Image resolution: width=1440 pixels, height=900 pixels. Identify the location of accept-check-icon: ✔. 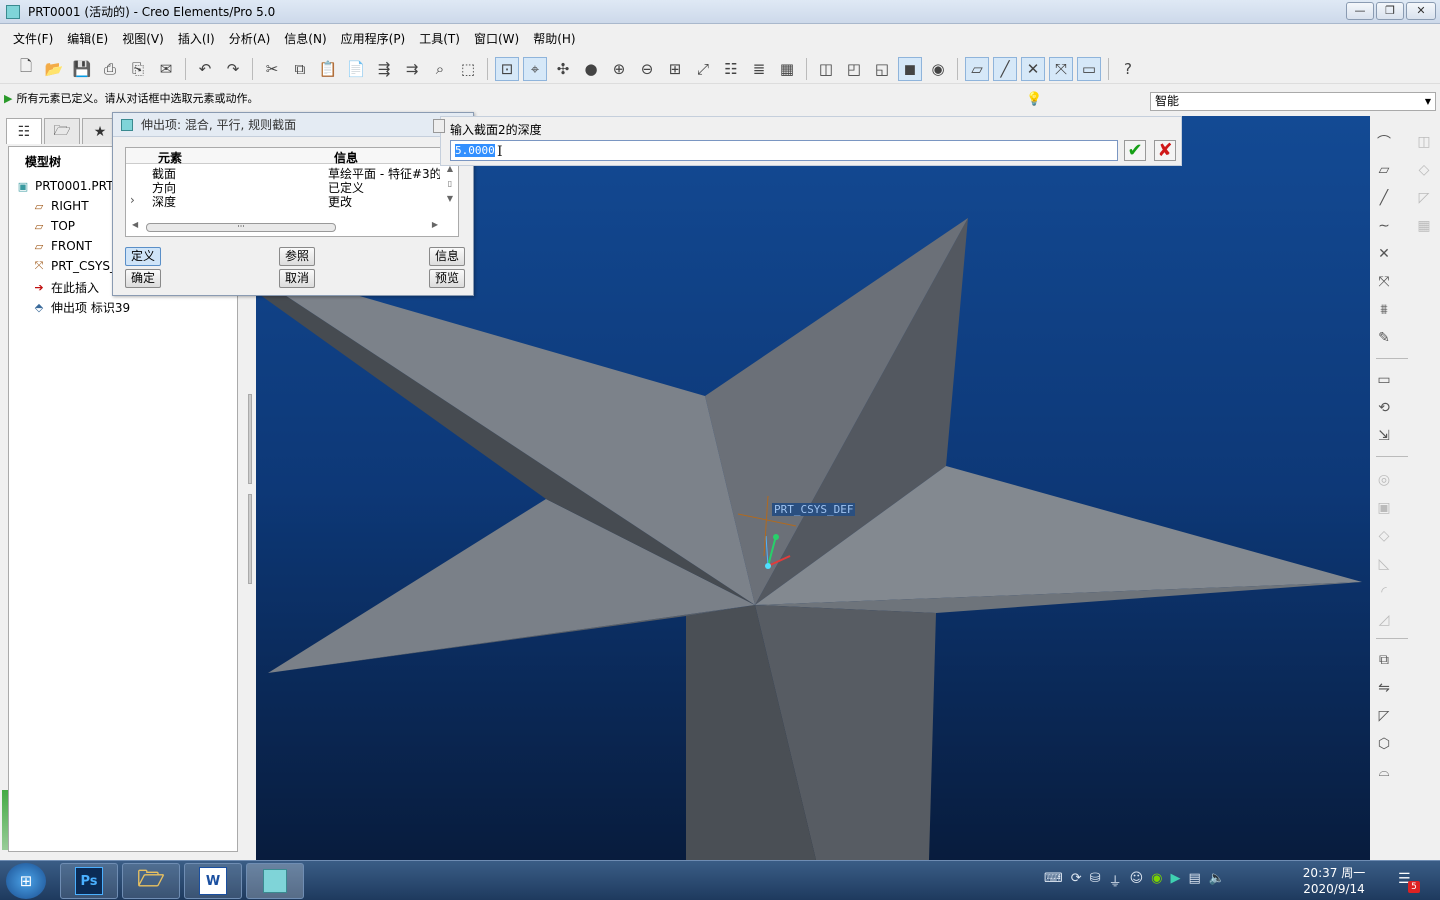
(1135, 150).